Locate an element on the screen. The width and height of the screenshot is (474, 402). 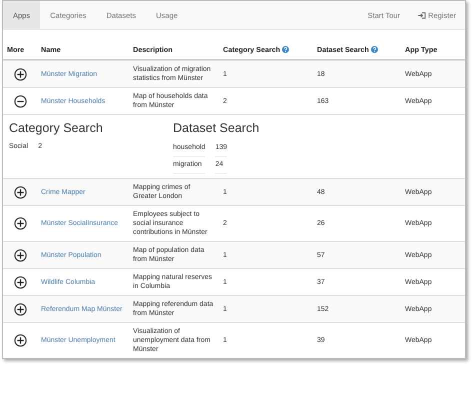
section-title: Category Search is located at coordinates (56, 128).